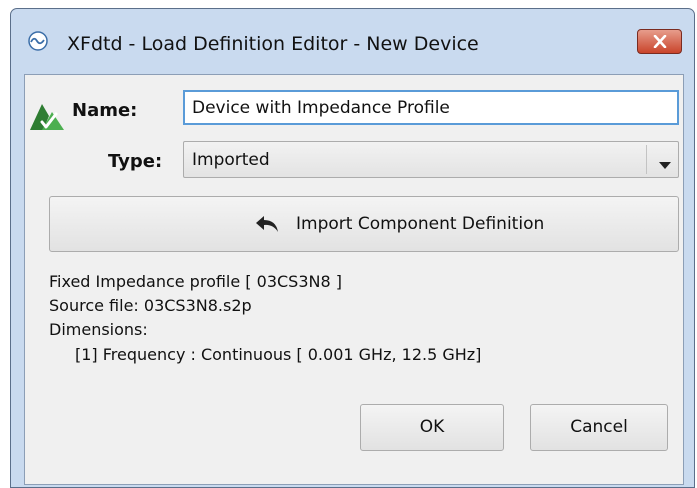 The image size is (697, 488). Describe the element at coordinates (599, 427) in the screenshot. I see `cancel-button: Cancel` at that location.